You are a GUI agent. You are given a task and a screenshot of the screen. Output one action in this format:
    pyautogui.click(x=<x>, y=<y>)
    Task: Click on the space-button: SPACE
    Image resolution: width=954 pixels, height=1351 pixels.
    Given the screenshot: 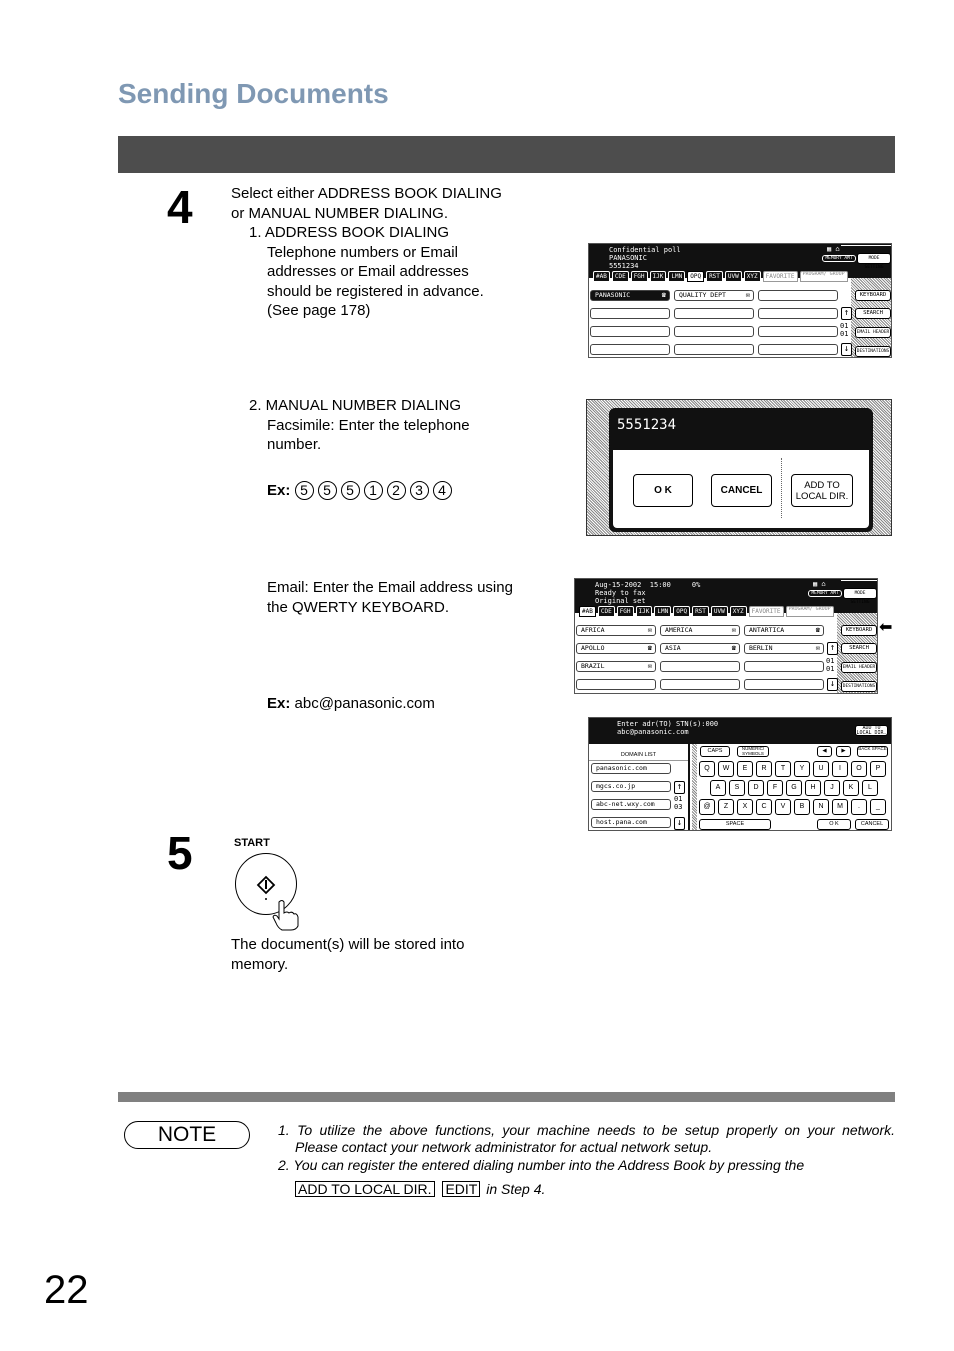 What is the action you would take?
    pyautogui.click(x=735, y=824)
    